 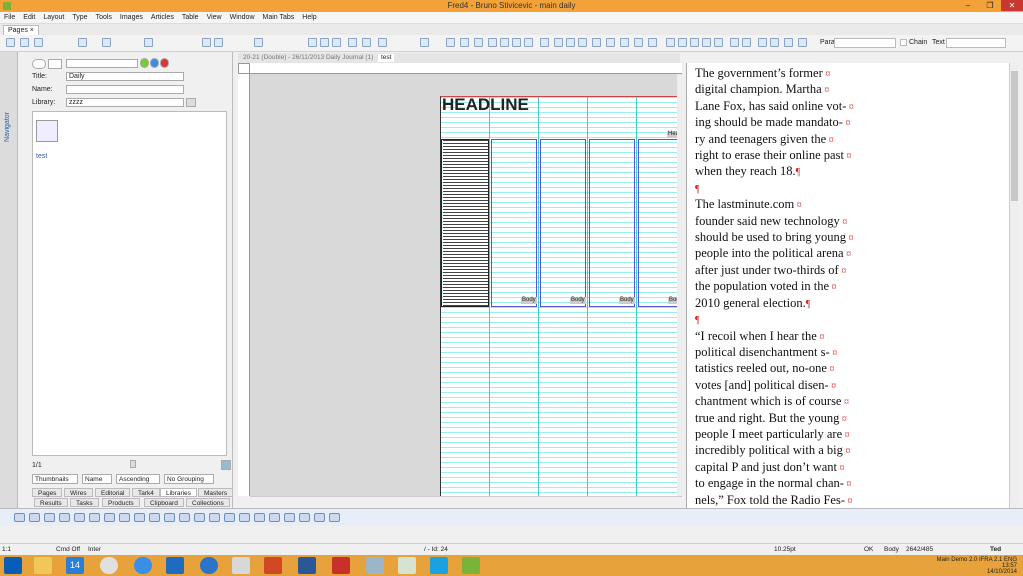 What do you see at coordinates (41, 156) in the screenshot?
I see `library-item-label: test` at bounding box center [41, 156].